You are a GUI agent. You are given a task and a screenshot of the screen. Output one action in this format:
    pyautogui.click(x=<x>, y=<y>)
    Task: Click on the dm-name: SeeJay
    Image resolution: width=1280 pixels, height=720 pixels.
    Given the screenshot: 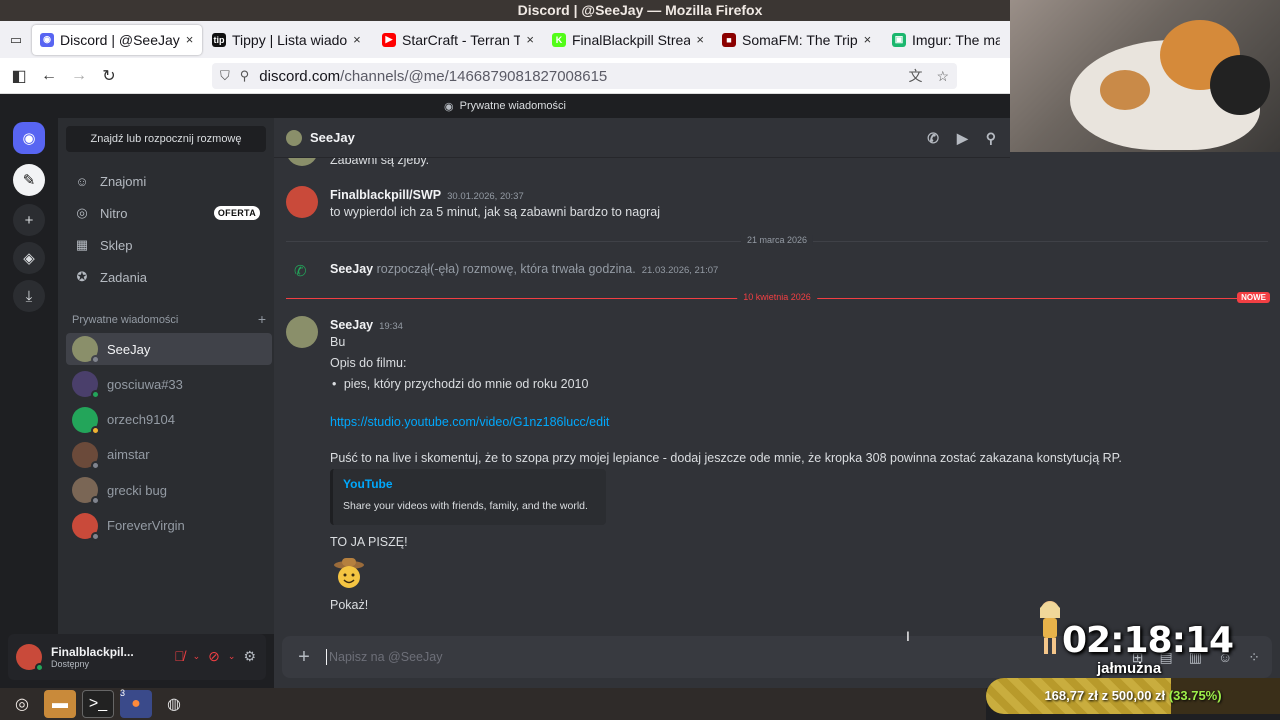 What is the action you would take?
    pyautogui.click(x=129, y=349)
    